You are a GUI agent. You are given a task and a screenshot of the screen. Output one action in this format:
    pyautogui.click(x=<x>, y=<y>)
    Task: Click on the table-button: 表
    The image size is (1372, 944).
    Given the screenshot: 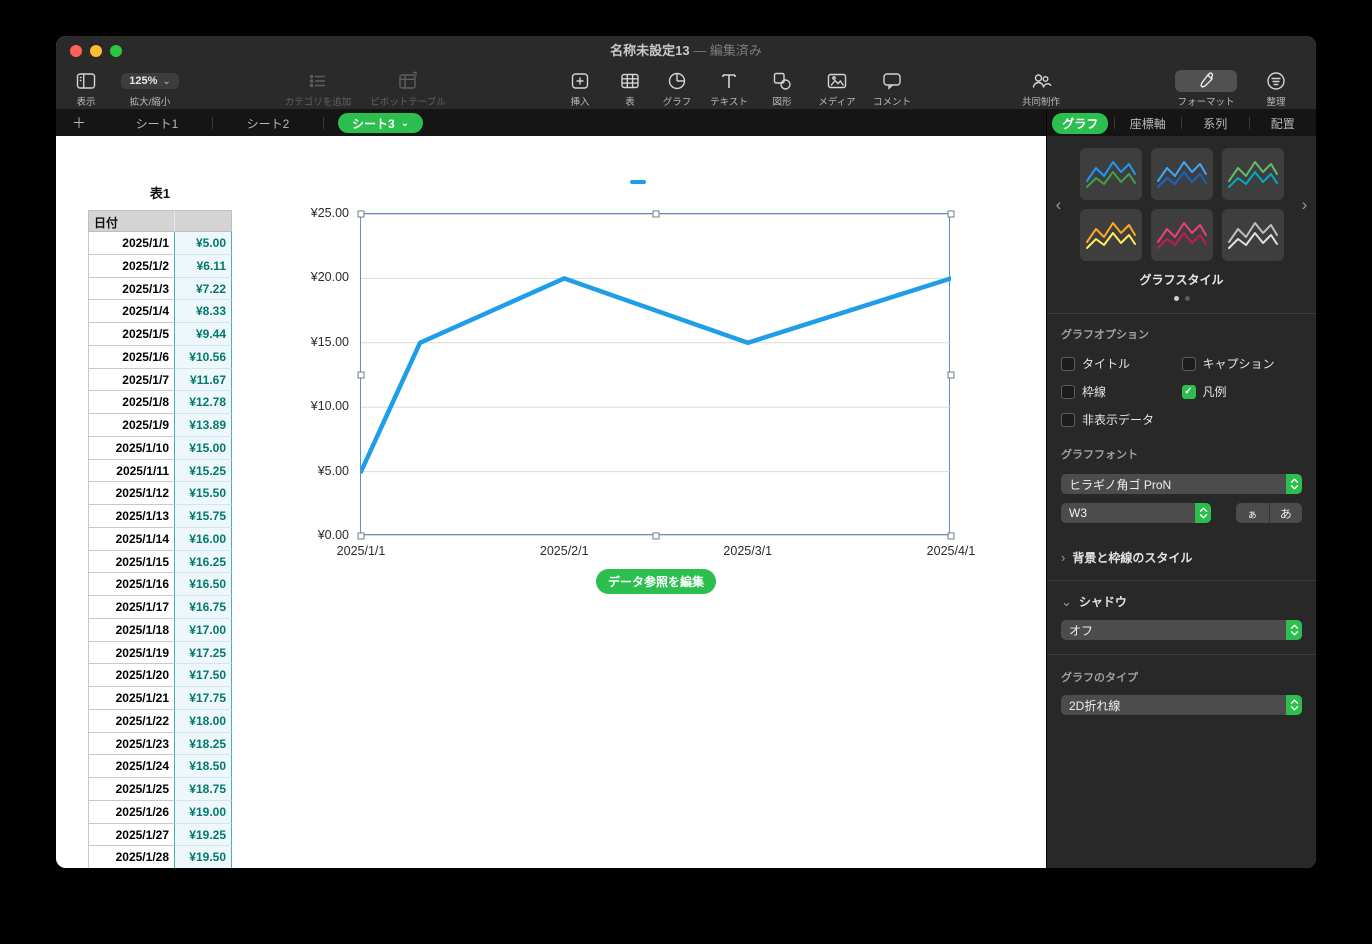 What is the action you would take?
    pyautogui.click(x=630, y=89)
    